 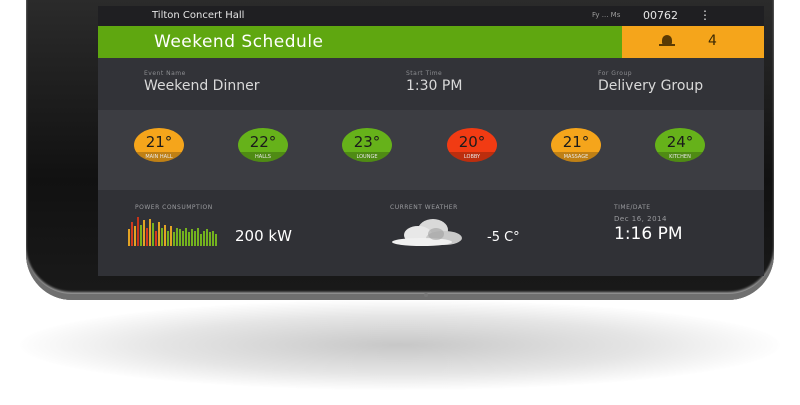 What do you see at coordinates (263, 157) in the screenshot?
I see `room-name: HALLS` at bounding box center [263, 157].